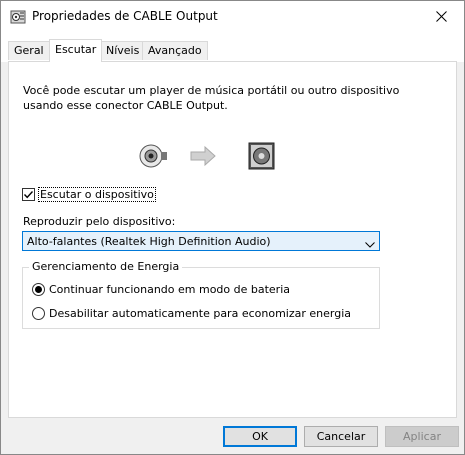 The image size is (465, 455). I want to click on tab-avancado: Avançado, so click(175, 50).